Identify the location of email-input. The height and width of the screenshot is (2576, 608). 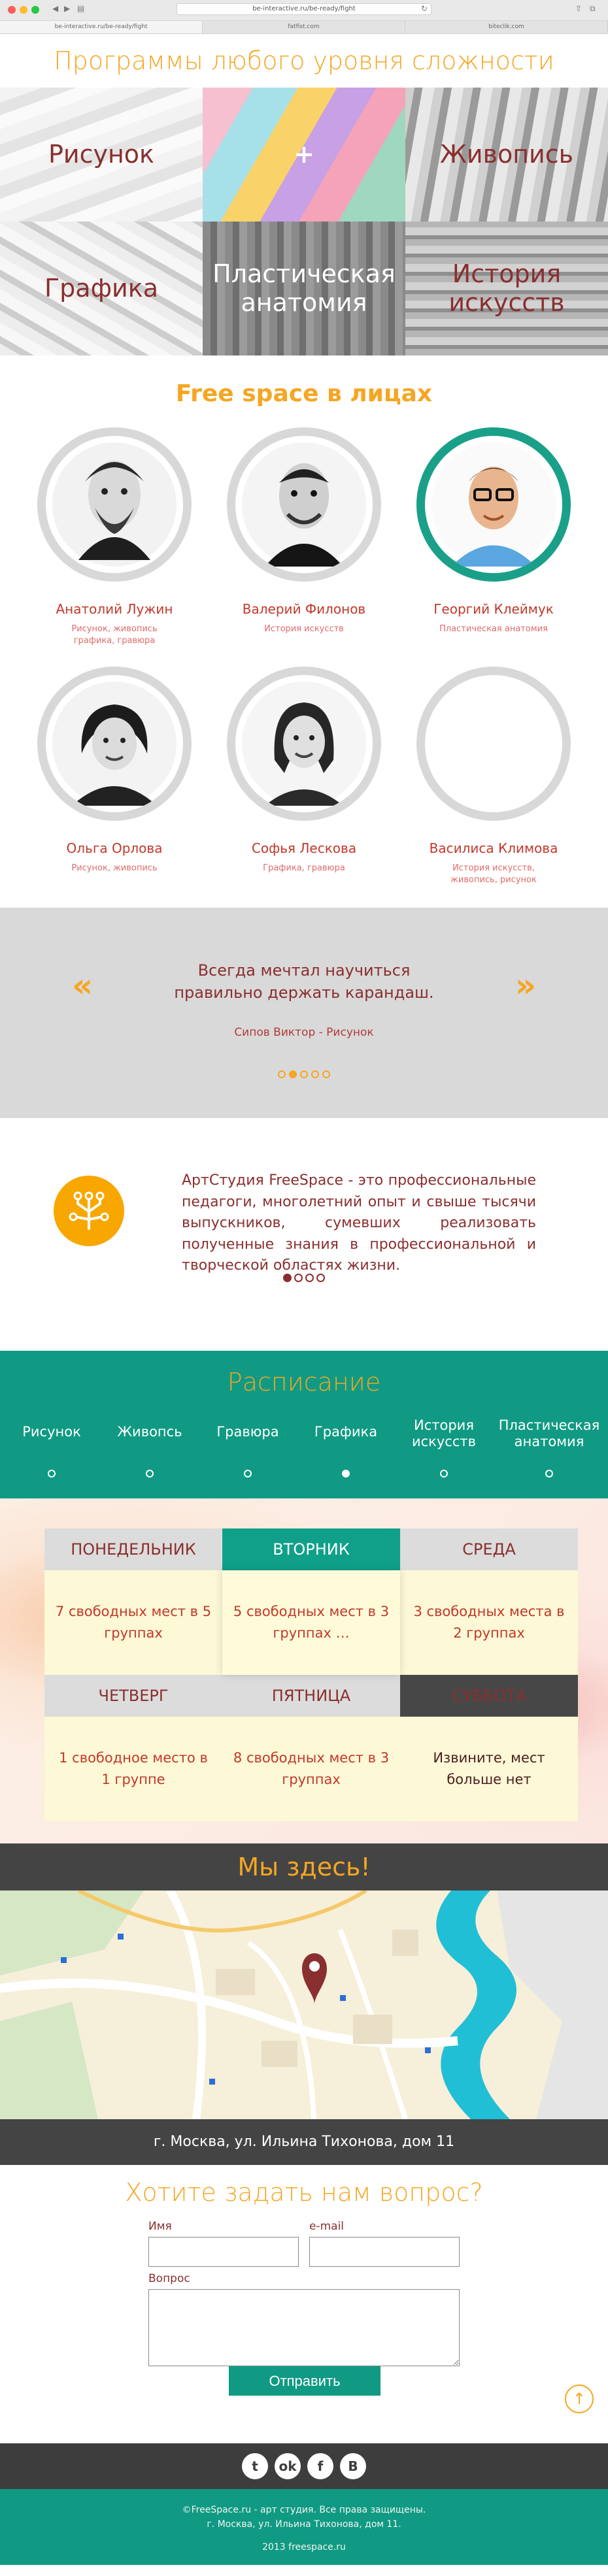
(384, 2252).